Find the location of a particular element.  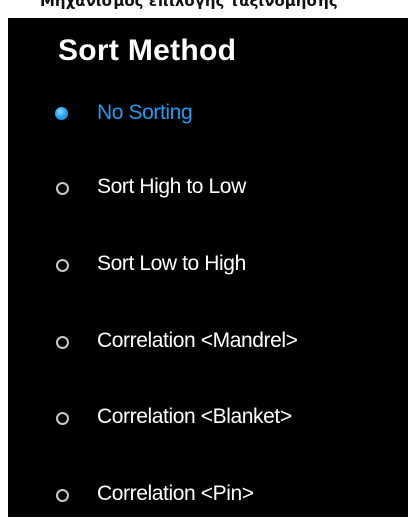

option-correlation-pin: Correlation <Pin> is located at coordinates (208, 496).